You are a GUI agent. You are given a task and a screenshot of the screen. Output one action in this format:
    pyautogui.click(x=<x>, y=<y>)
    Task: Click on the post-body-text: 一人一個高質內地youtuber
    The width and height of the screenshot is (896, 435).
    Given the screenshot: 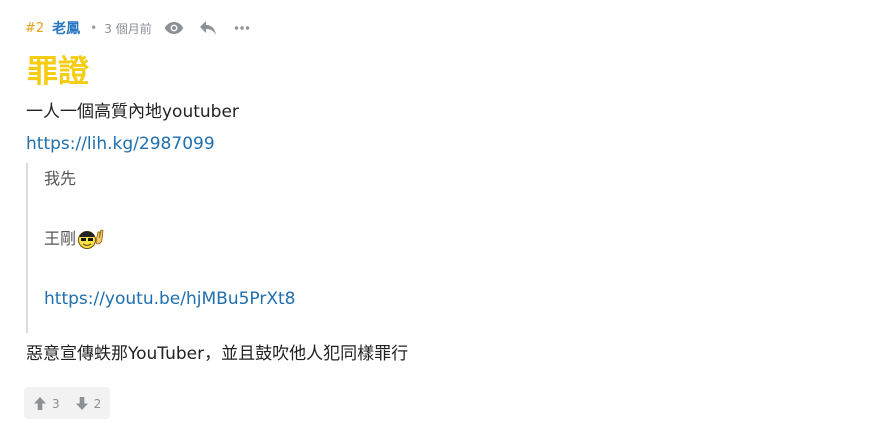 What is the action you would take?
    pyautogui.click(x=132, y=112)
    